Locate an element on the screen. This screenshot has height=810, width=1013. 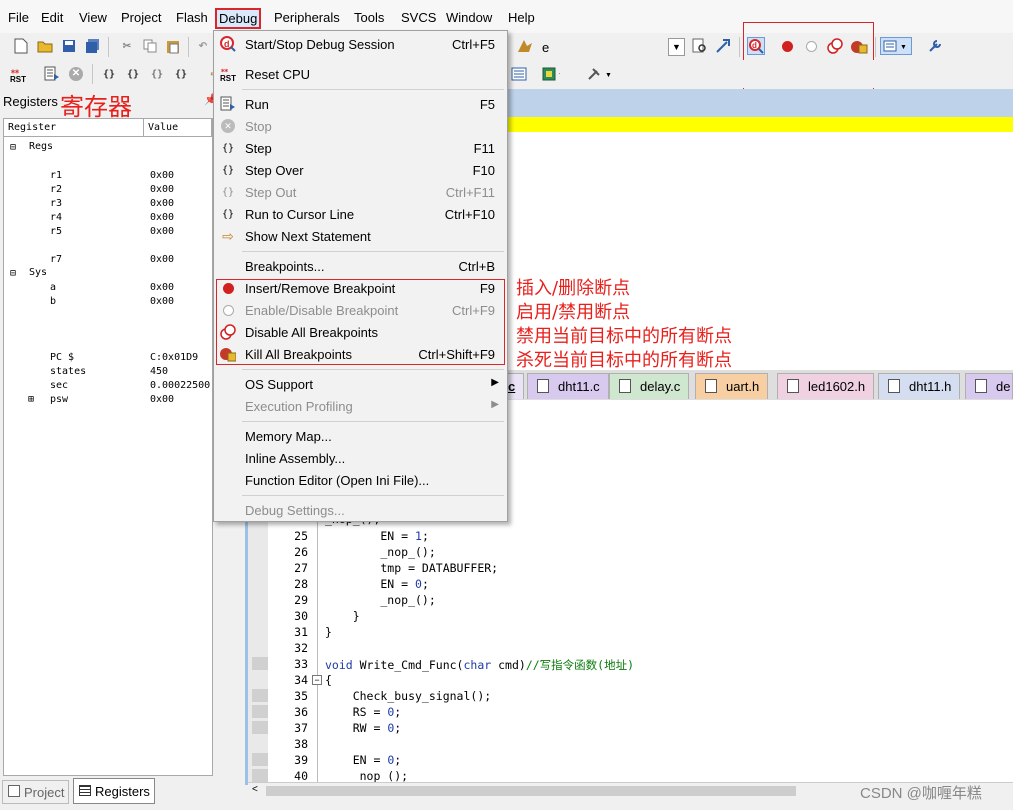
register-row: r3 0x00 is located at coordinates (108, 204).